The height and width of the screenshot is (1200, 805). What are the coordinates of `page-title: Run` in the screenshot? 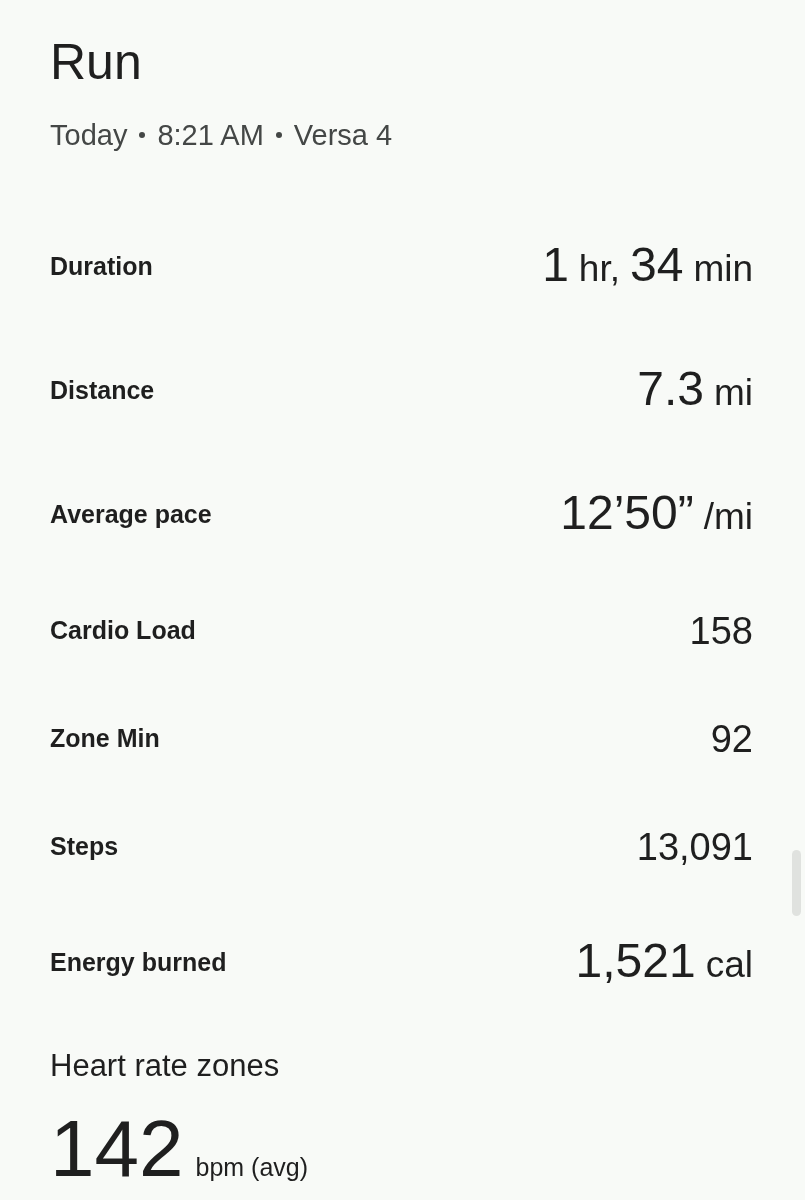 It's located at (96, 62).